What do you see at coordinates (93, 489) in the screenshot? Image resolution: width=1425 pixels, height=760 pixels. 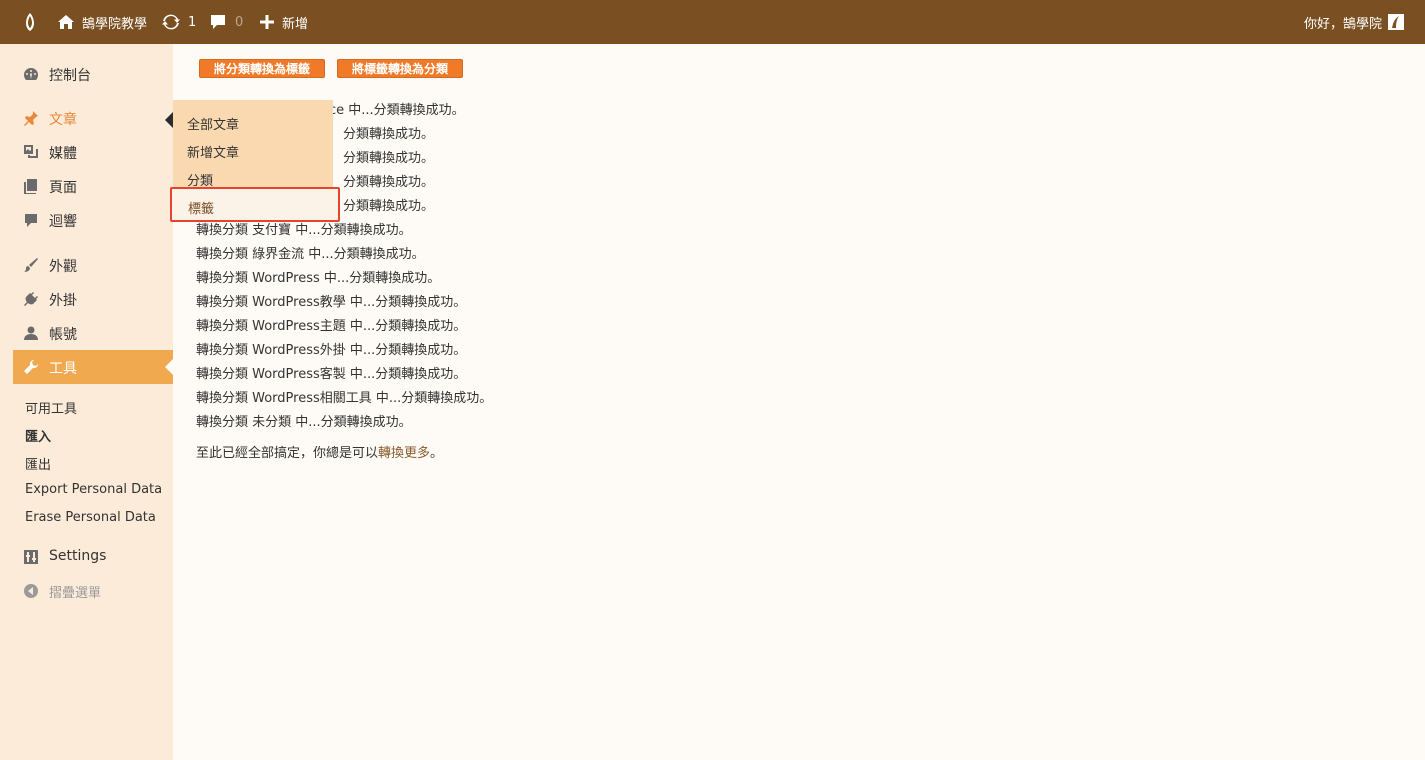 I see `submenu-export-personal-data: Export Personal Data` at bounding box center [93, 489].